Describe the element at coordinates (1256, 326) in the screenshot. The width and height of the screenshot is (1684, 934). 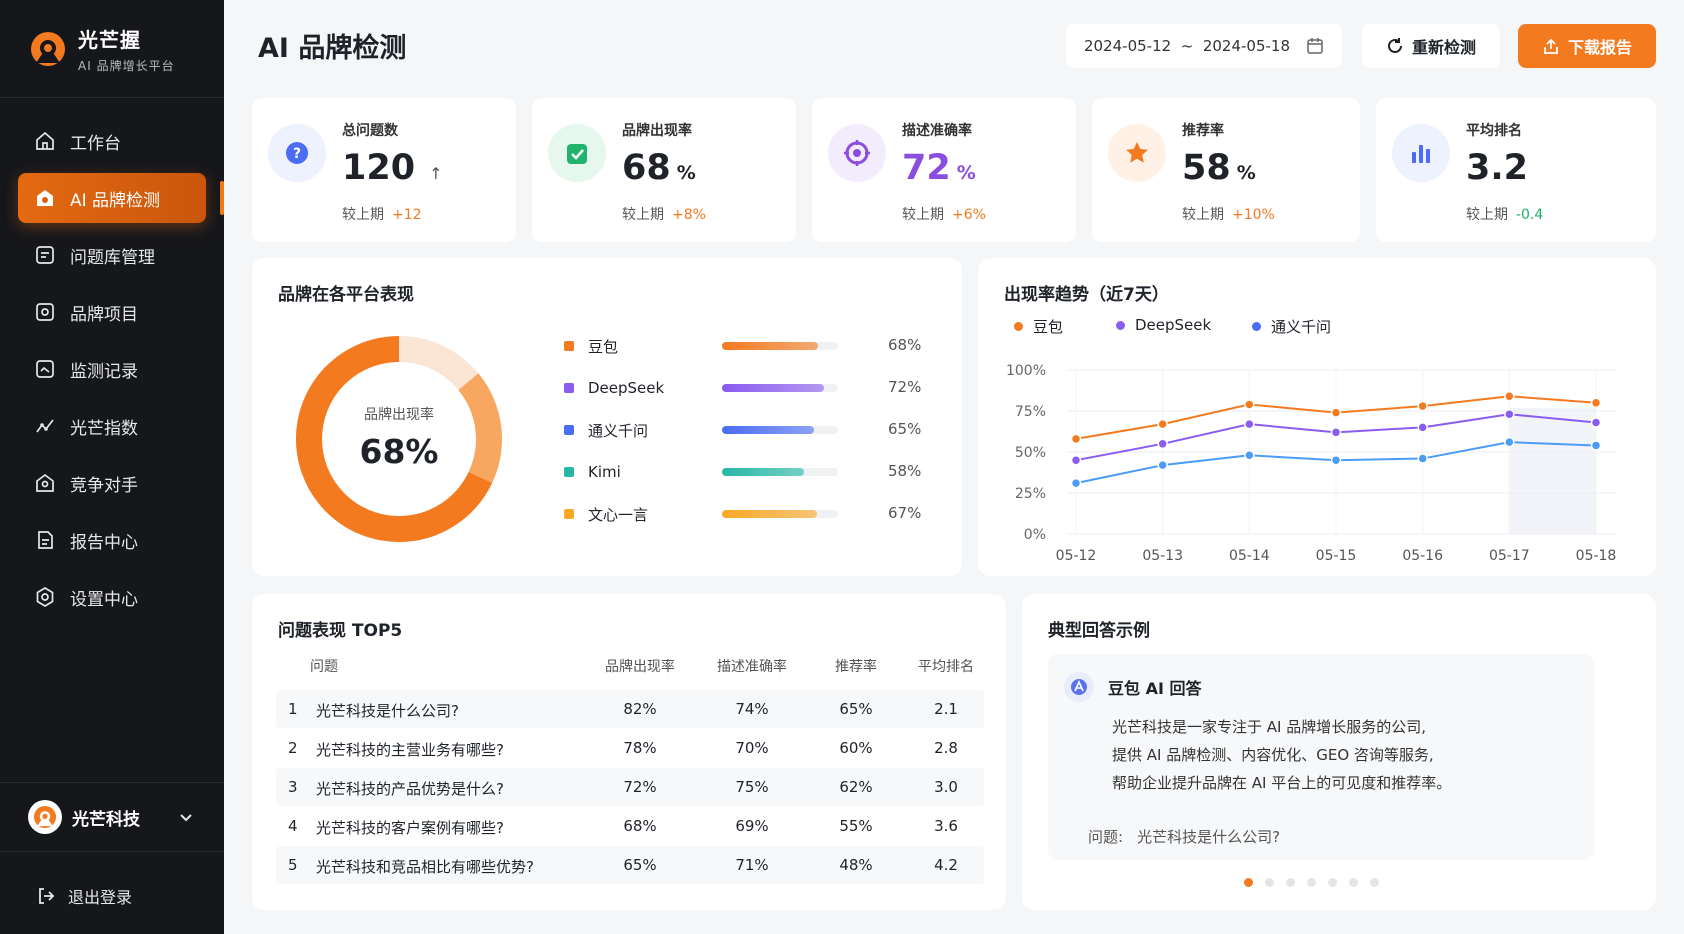
I see `legend-dot` at that location.